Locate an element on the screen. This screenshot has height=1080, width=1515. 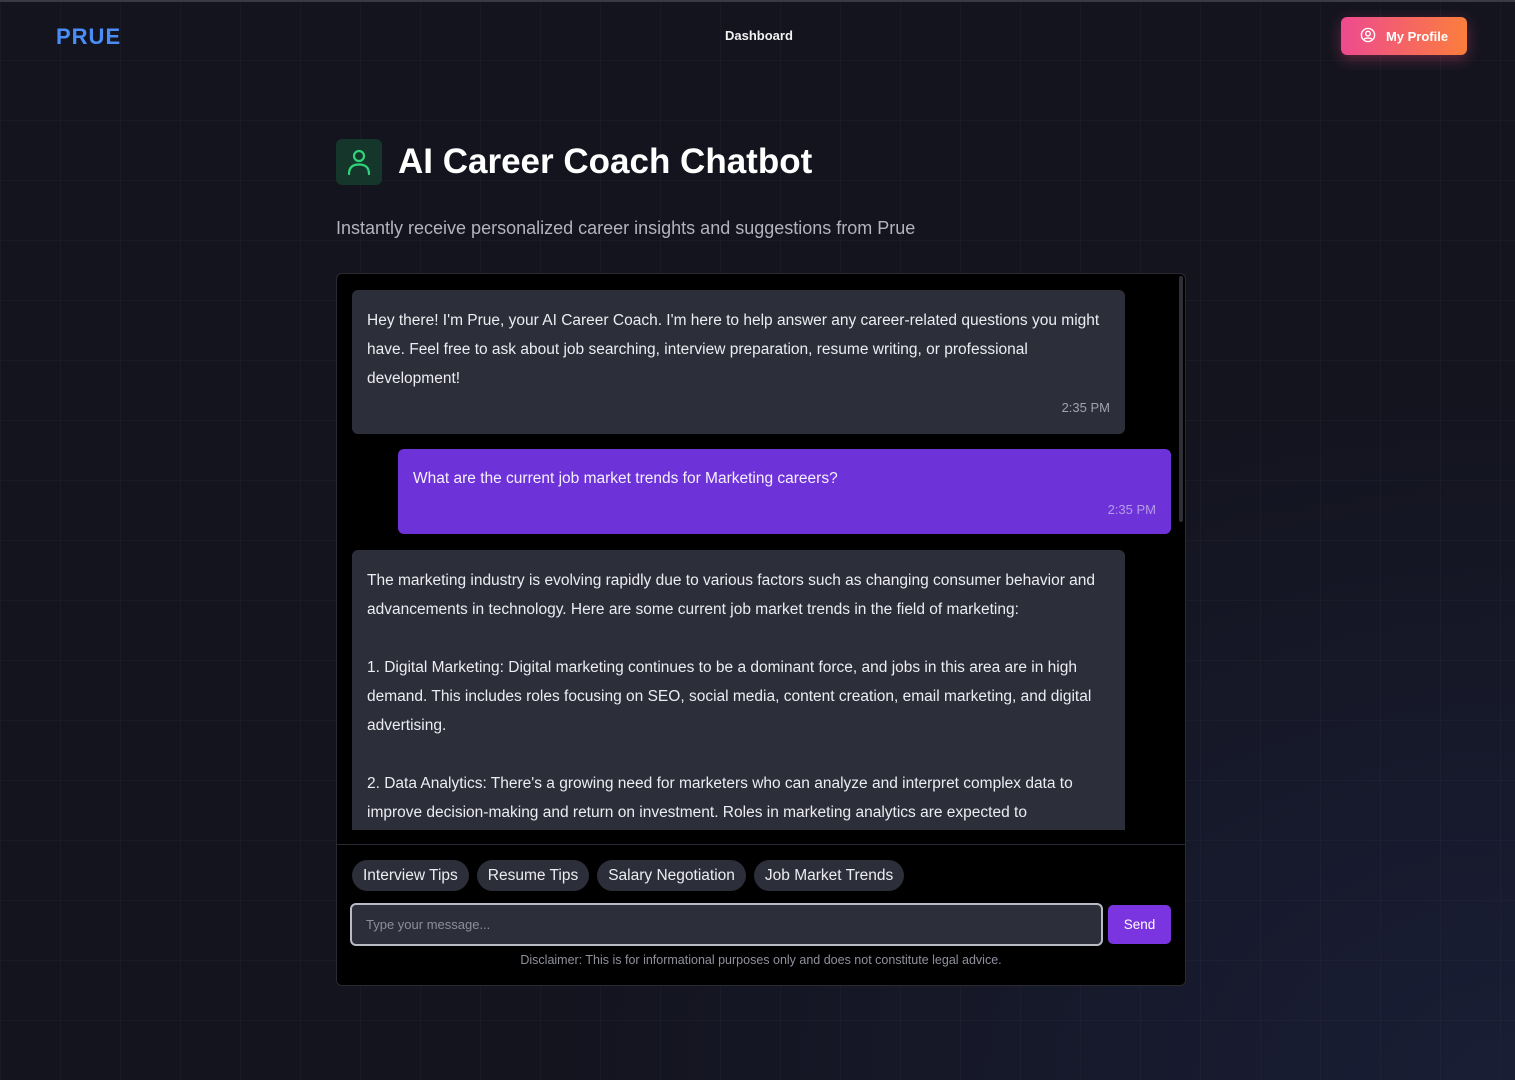
my-profile-button: My Profile is located at coordinates (1404, 36).